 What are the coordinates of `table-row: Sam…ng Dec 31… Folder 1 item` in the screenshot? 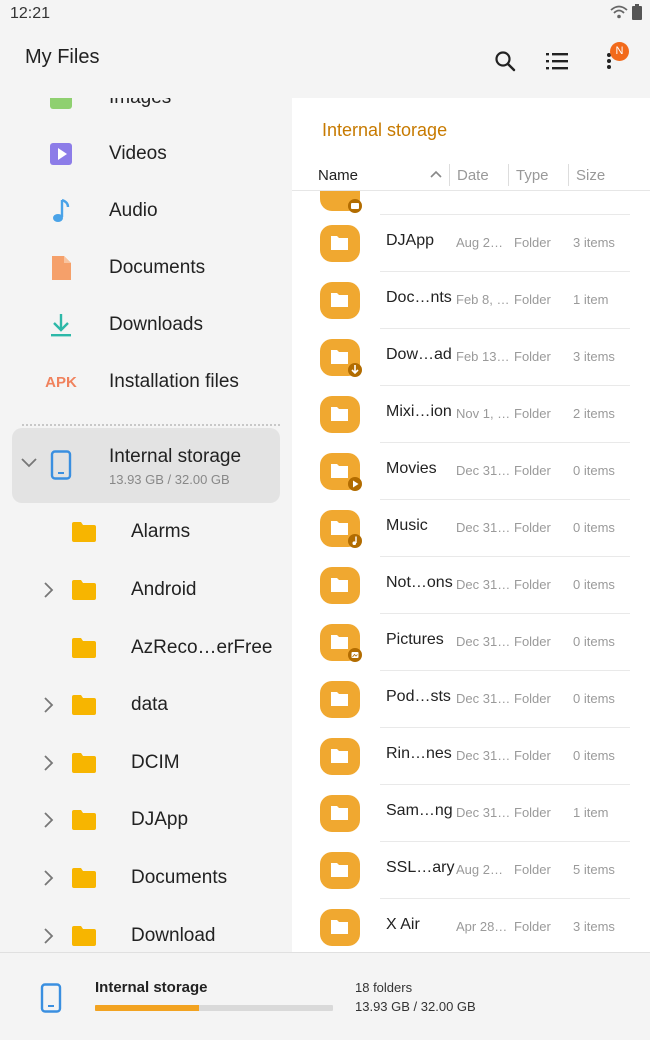 It's located at (471, 812).